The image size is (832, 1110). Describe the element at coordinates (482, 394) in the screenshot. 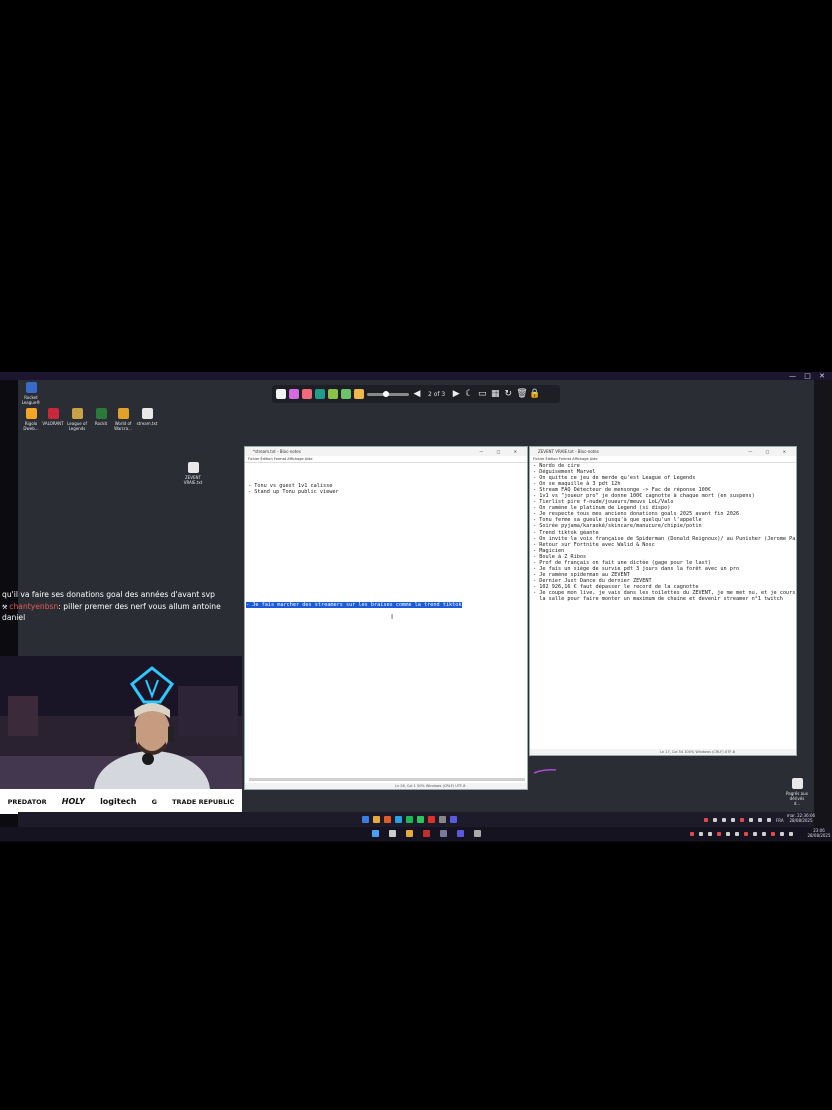

I see `frame-icon: ▭` at that location.